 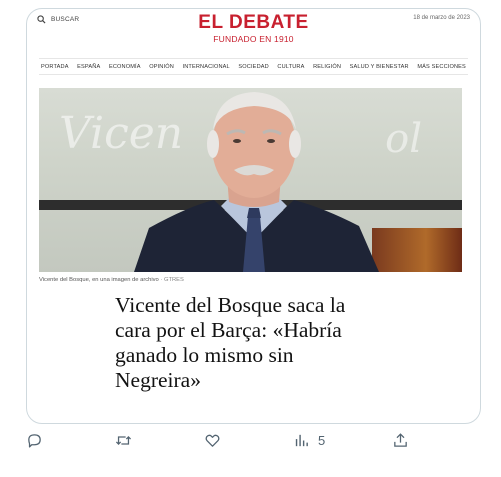 What do you see at coordinates (55, 67) in the screenshot?
I see `nav-item-portada: PORTADA` at bounding box center [55, 67].